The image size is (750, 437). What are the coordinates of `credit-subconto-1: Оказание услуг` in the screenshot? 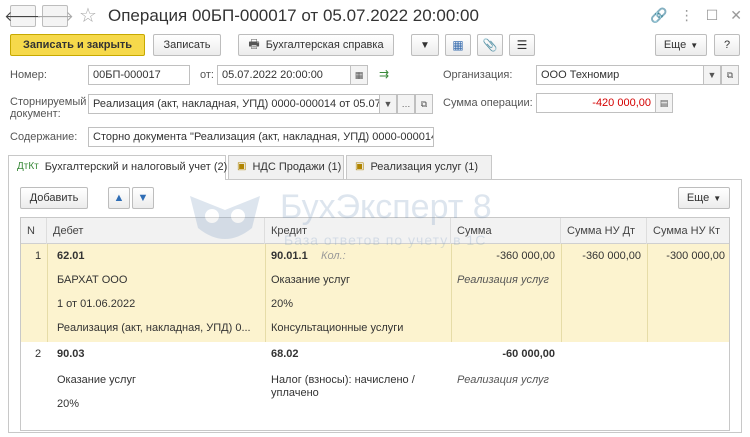 It's located at (310, 280).